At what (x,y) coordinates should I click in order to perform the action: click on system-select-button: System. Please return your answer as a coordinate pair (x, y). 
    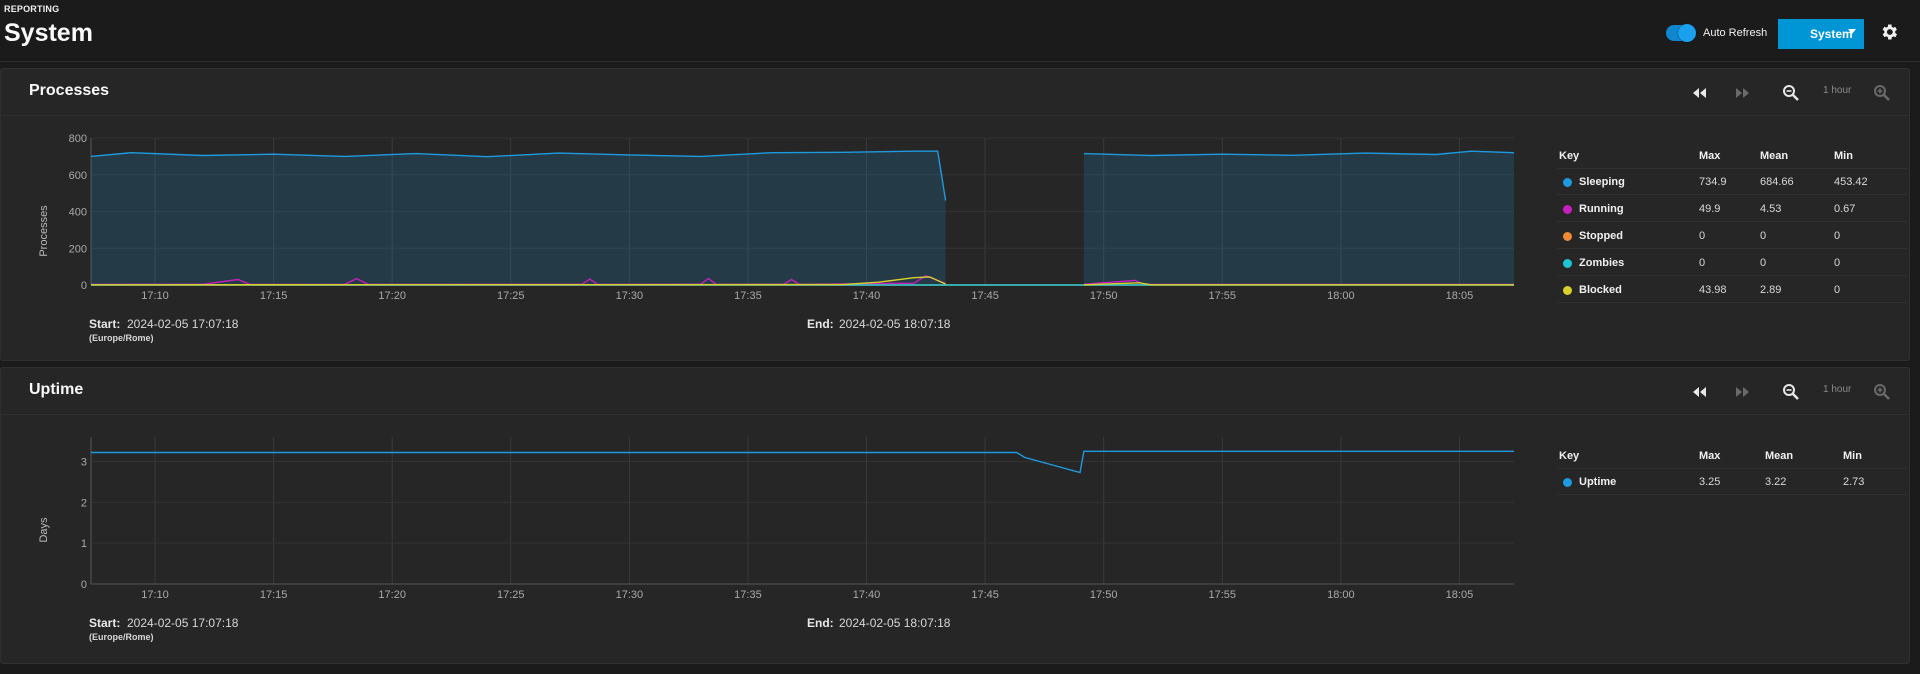
    Looking at the image, I should click on (1821, 34).